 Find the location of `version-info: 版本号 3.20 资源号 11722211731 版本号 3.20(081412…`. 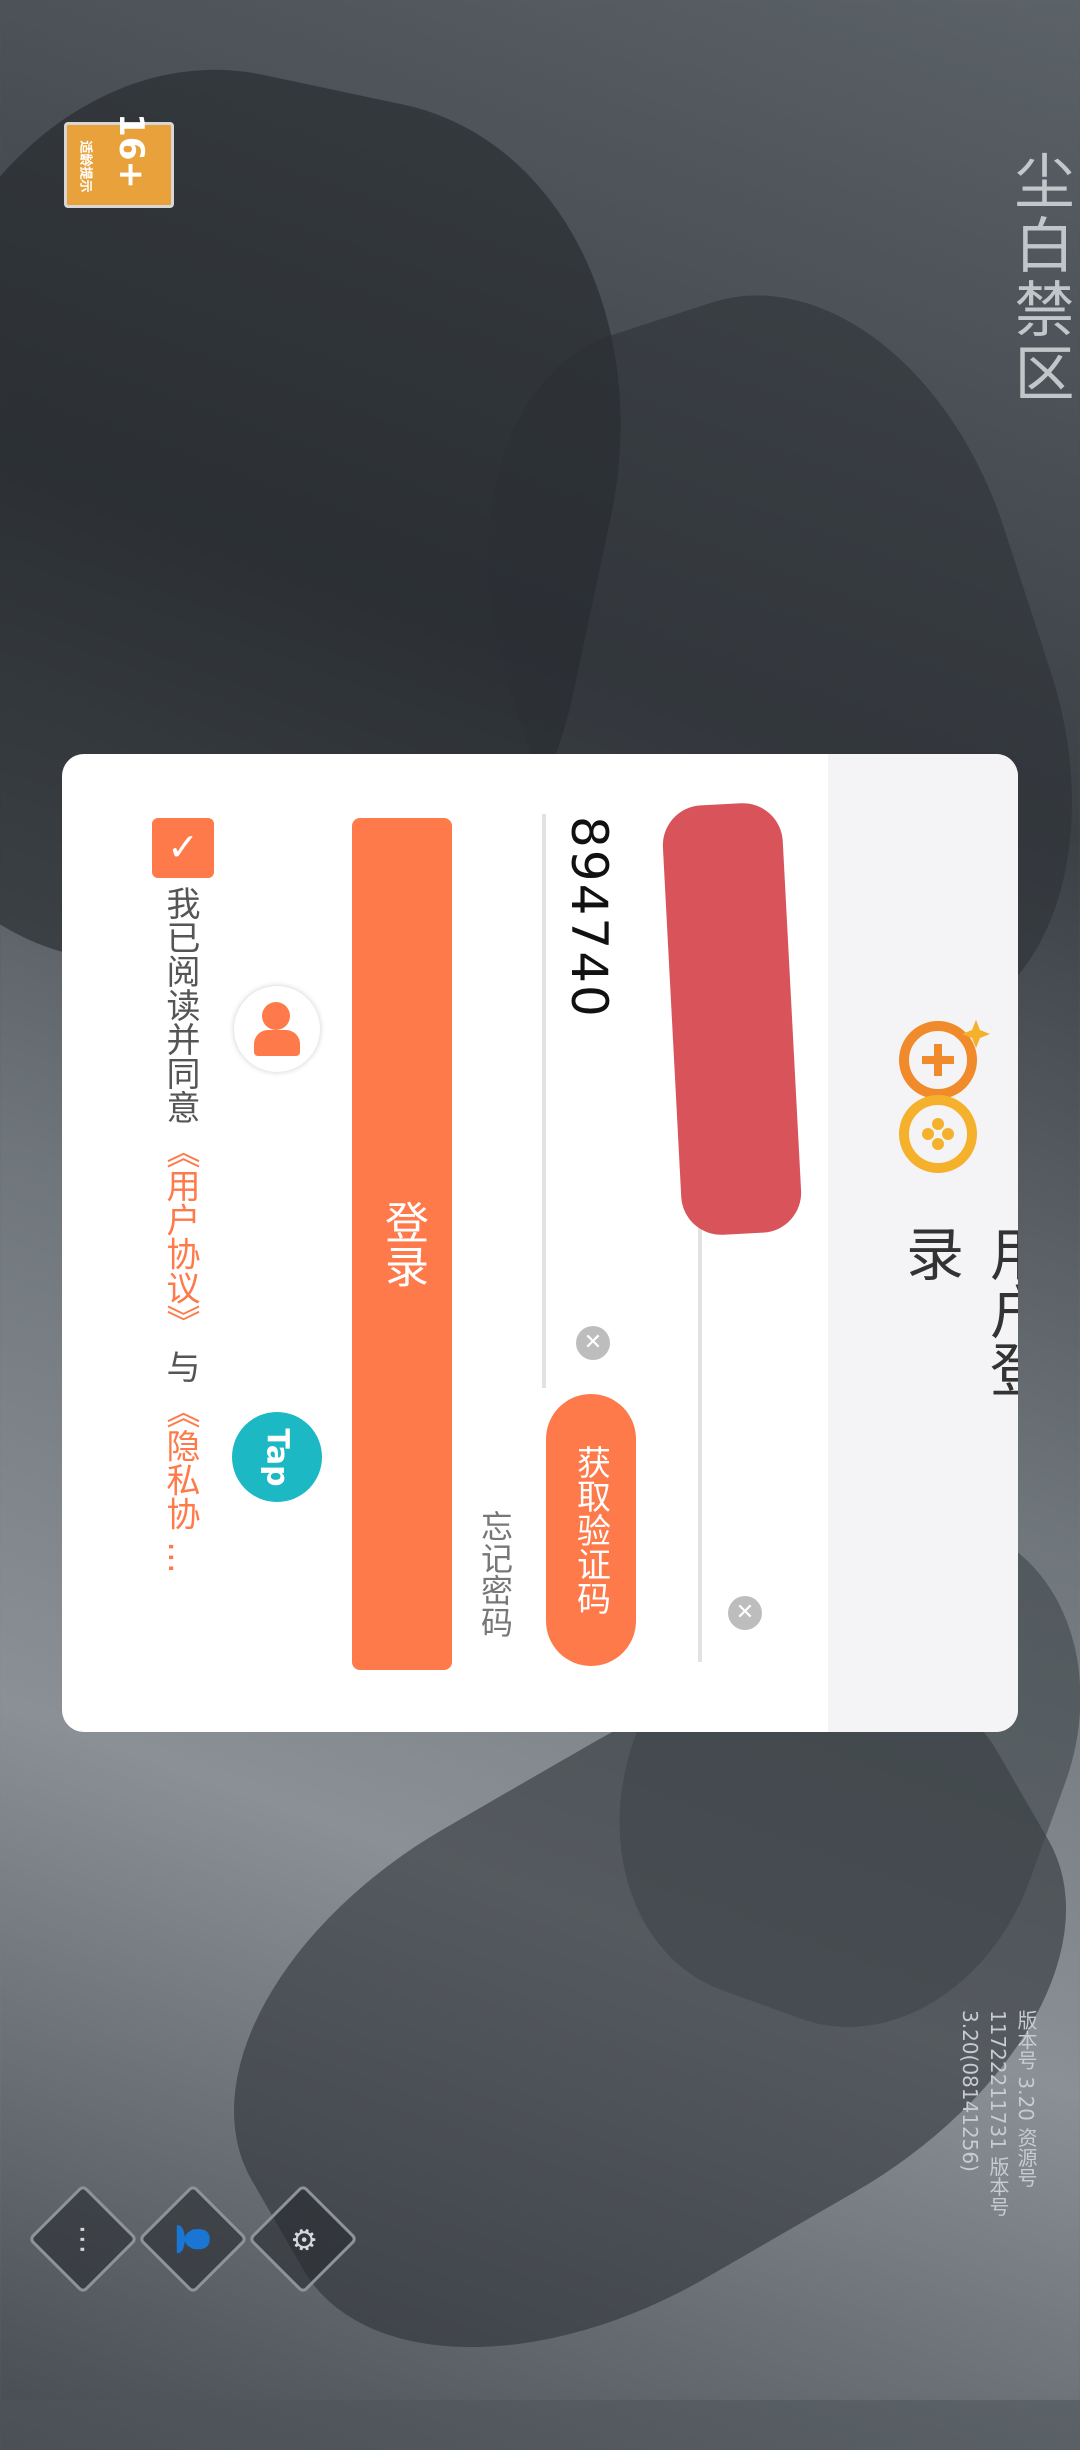

version-info: 版本号 3.20 资源号 11722211731 版本号 3.20(081412… is located at coordinates (998, 2113).